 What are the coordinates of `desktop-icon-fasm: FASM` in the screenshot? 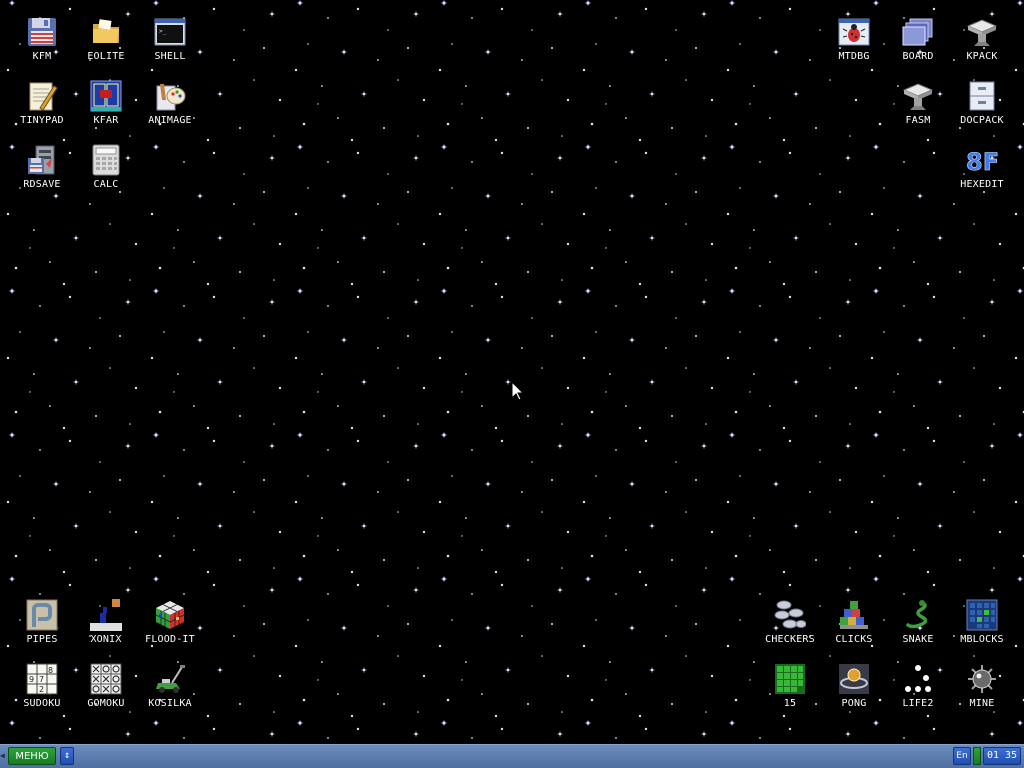 It's located at (918, 112).